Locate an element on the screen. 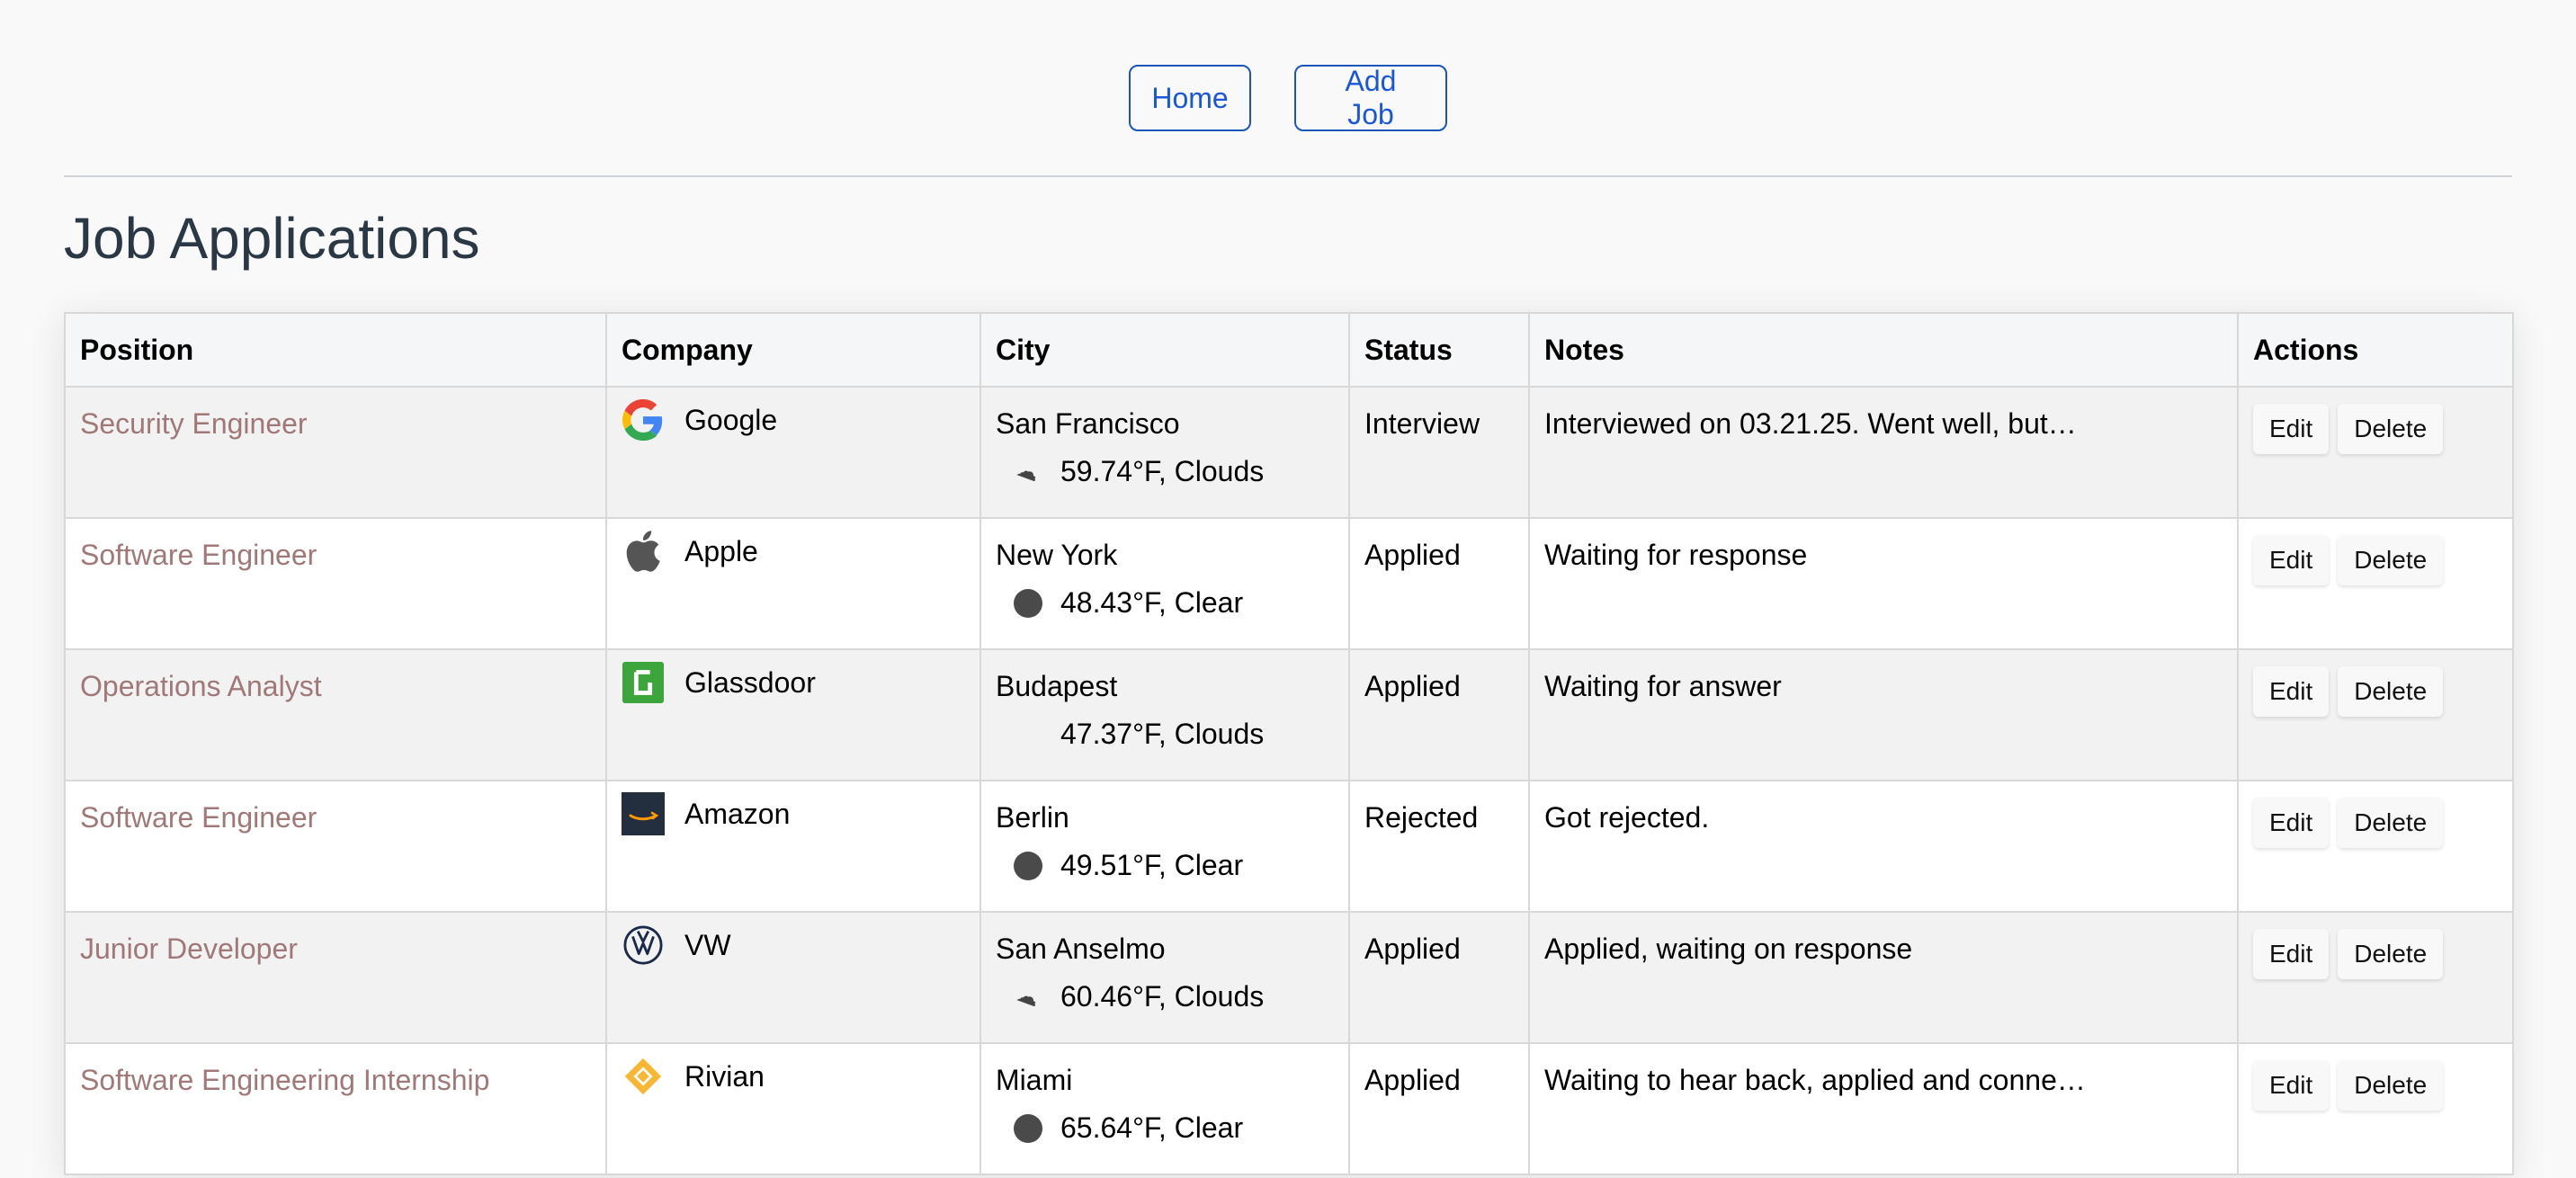  status-cell: Rejected is located at coordinates (1439, 846).